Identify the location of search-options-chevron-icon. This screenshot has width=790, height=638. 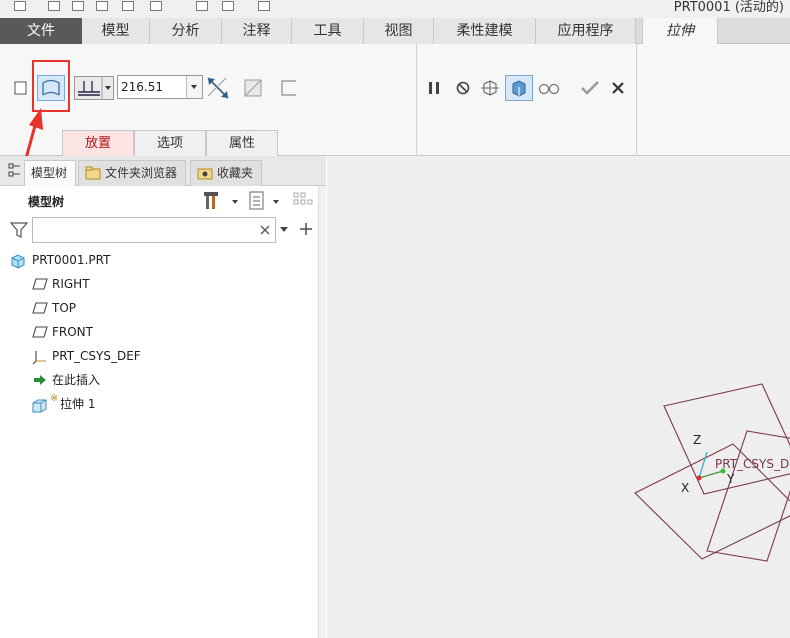
(284, 230).